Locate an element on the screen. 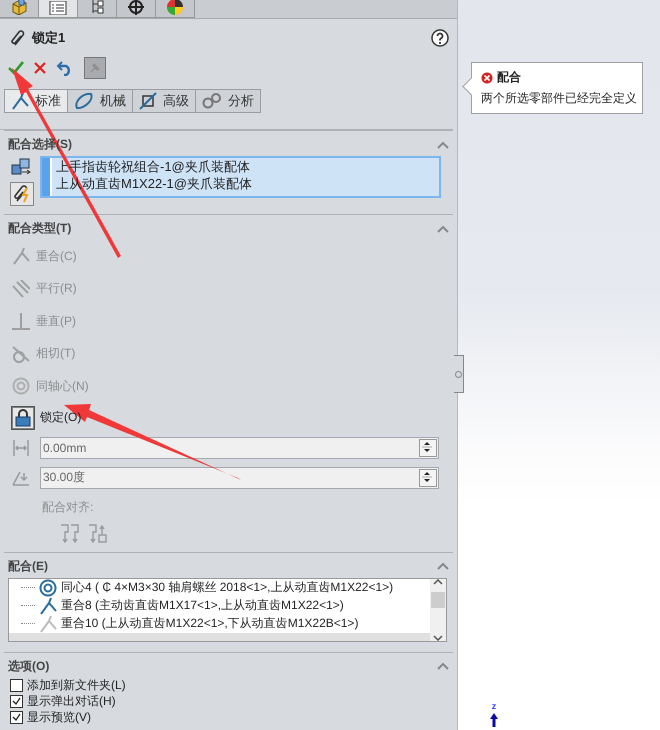 This screenshot has height=730, width=660. loop-icon is located at coordinates (84, 101).